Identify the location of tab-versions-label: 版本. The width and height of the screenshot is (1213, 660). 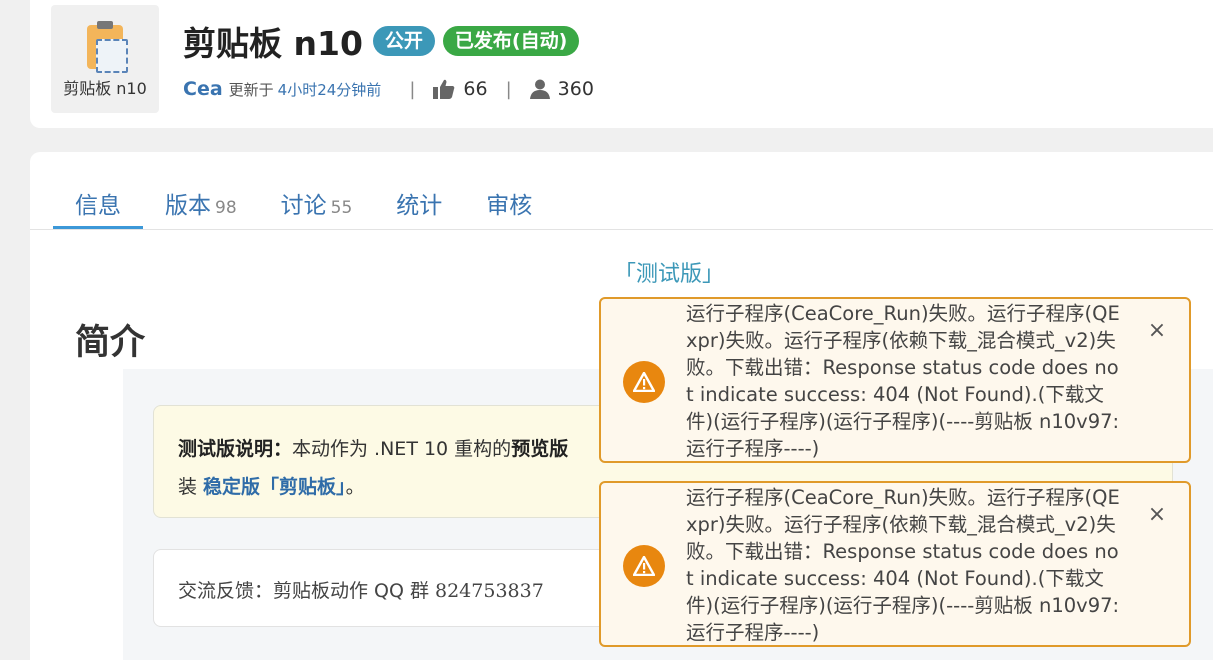
(188, 206).